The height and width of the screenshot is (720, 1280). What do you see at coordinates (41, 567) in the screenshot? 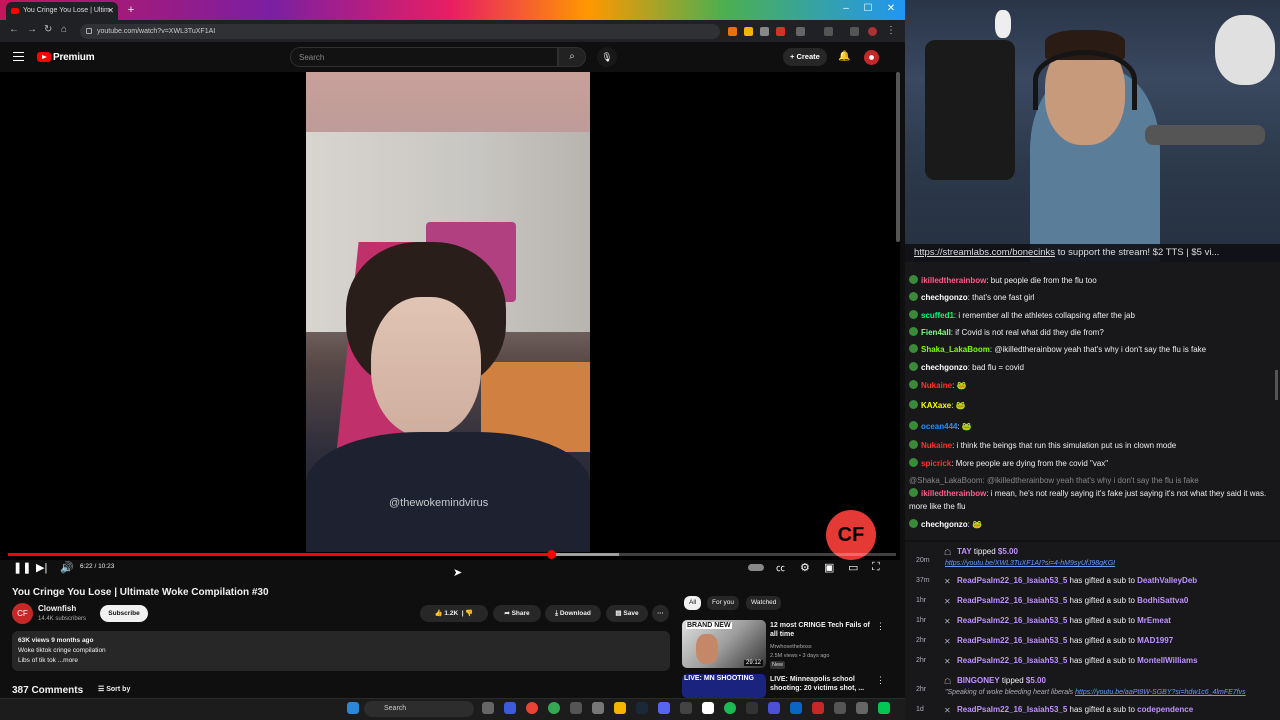
I see `next-icon: ▶|` at bounding box center [41, 567].